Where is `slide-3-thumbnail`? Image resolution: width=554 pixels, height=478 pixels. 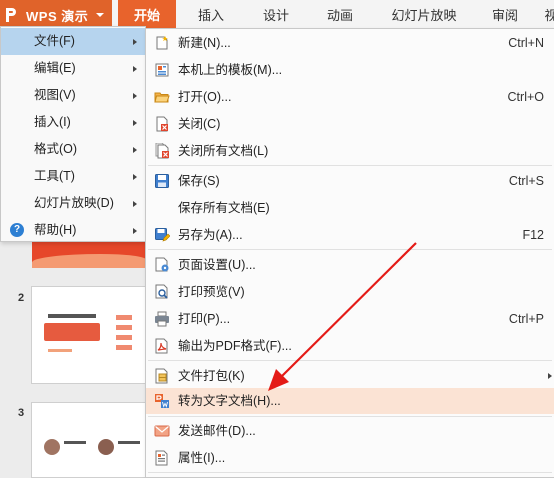 slide-3-thumbnail is located at coordinates (89, 440).